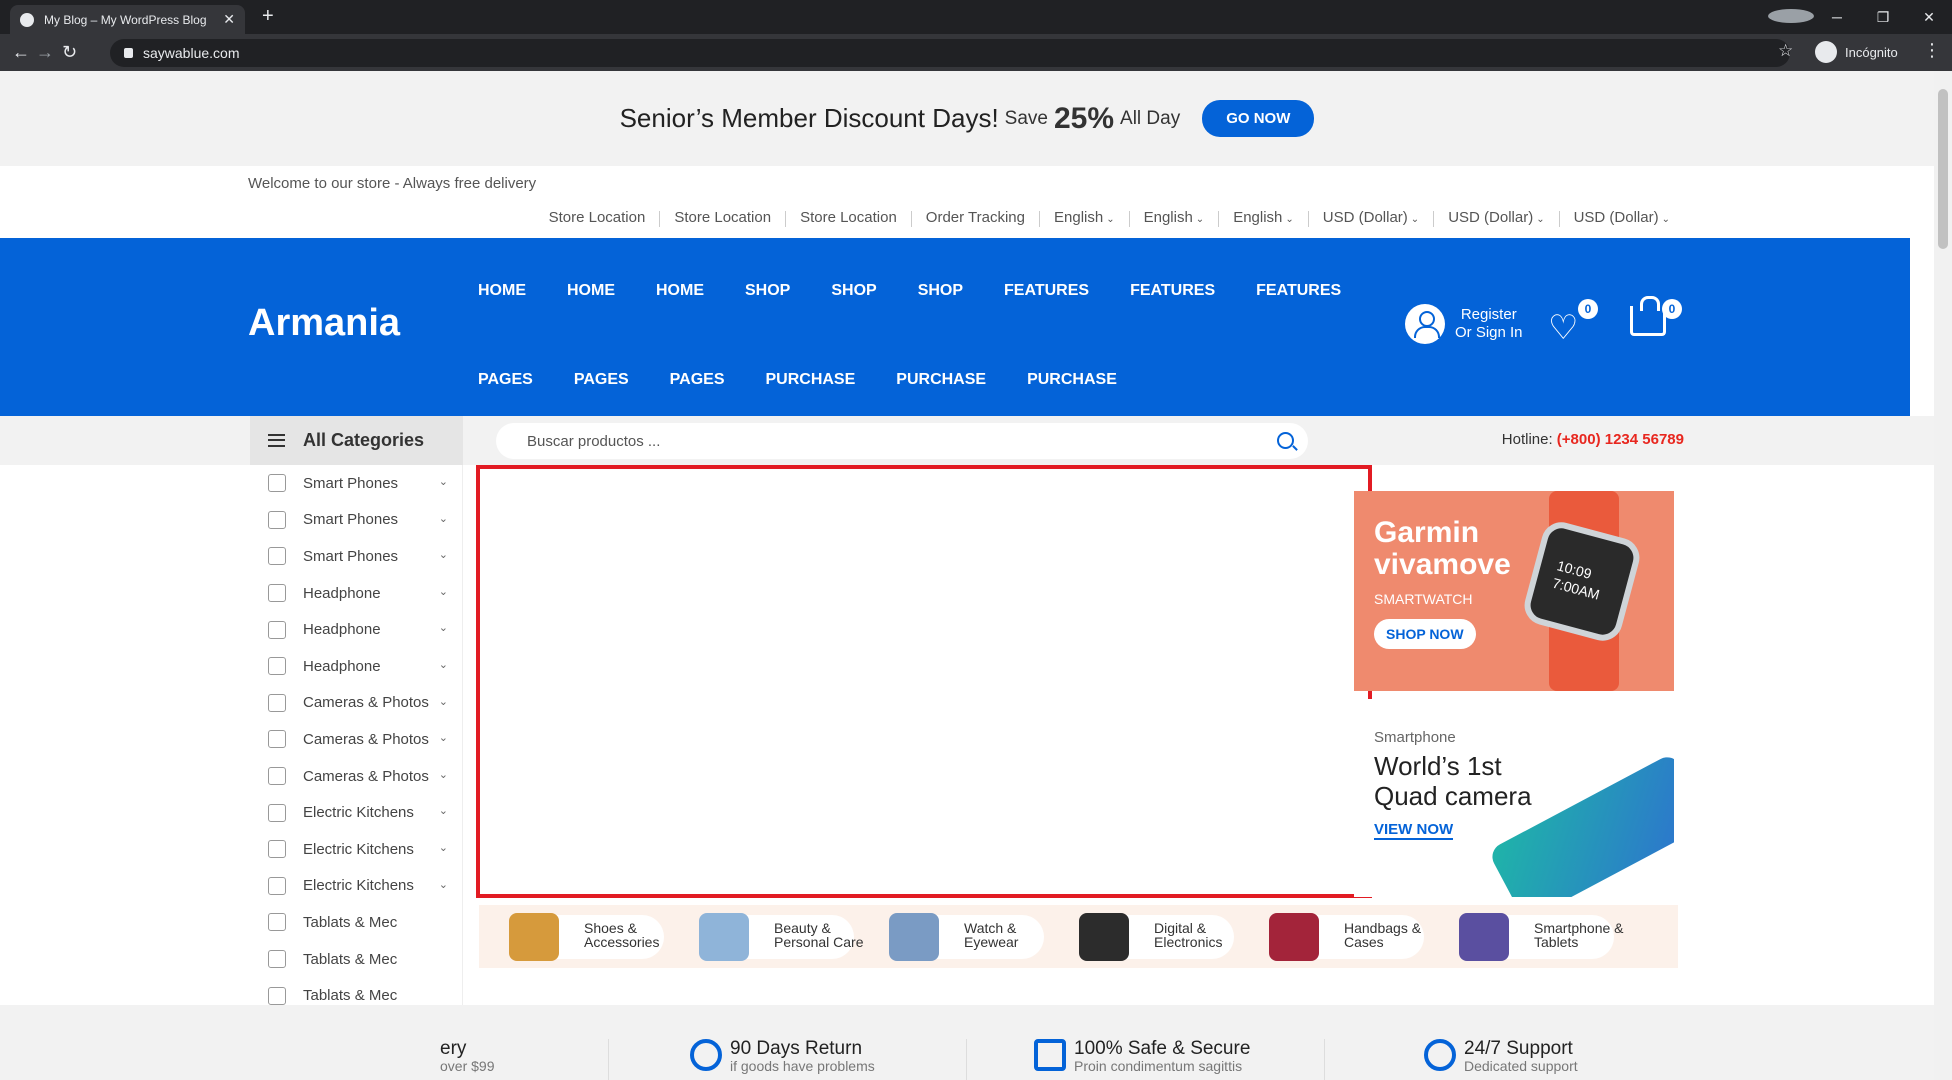  Describe the element at coordinates (342, 666) in the screenshot. I see `category-label: Headphone` at that location.